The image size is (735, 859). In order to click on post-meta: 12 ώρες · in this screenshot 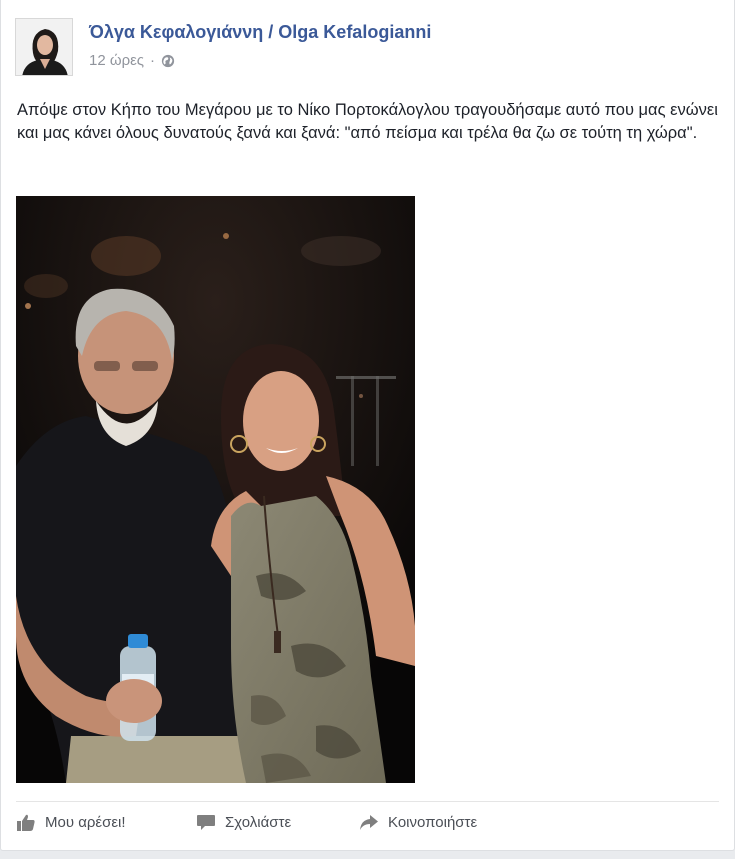, I will do `click(132, 60)`.